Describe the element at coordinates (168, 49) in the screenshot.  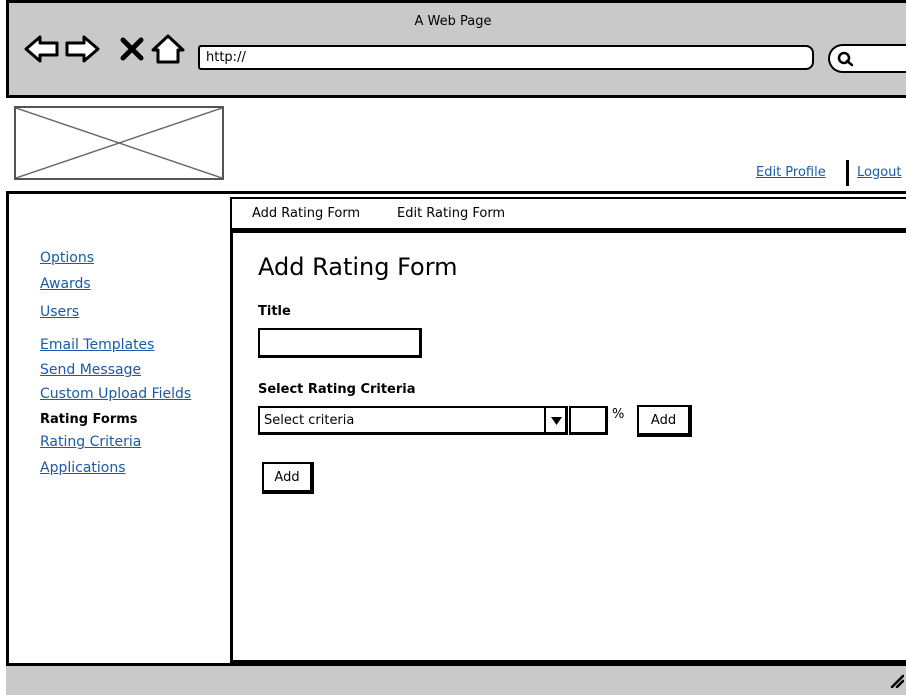
I see `home-icon` at that location.